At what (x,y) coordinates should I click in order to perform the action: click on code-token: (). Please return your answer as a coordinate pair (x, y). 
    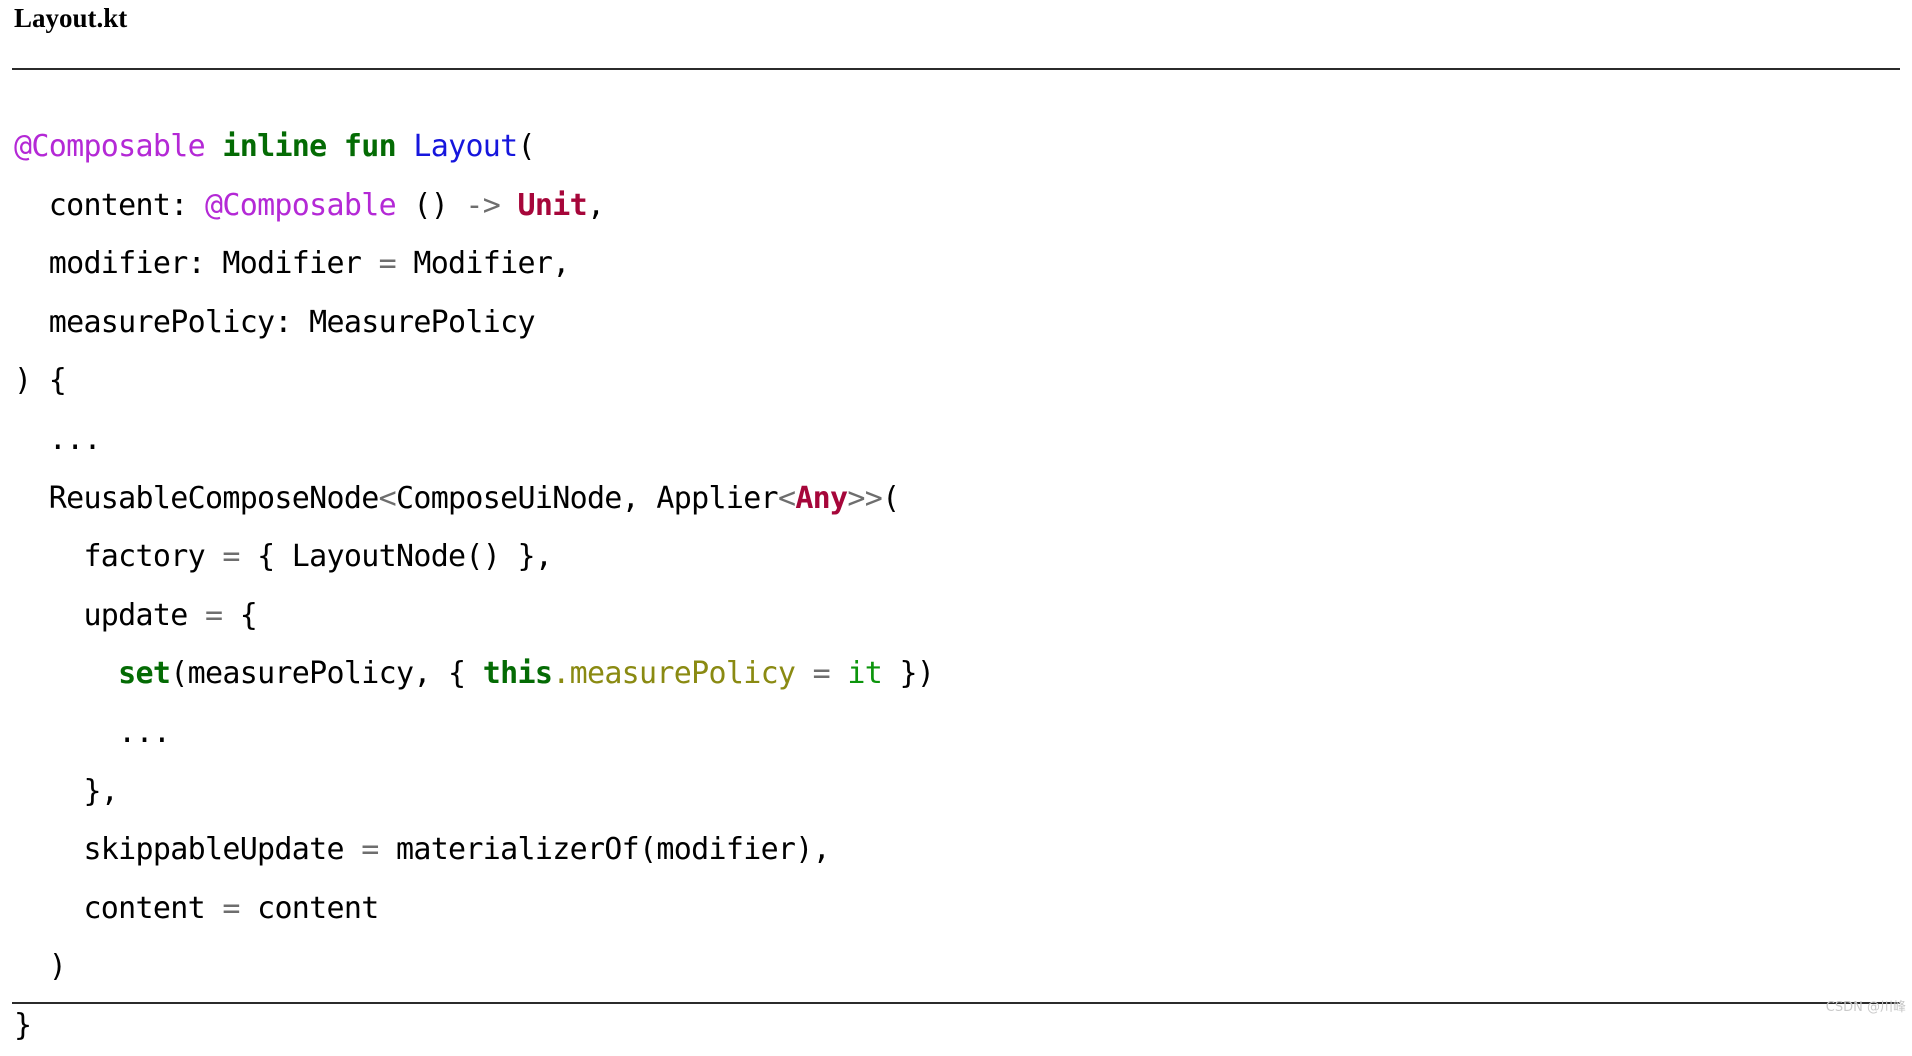
    Looking at the image, I should click on (430, 205).